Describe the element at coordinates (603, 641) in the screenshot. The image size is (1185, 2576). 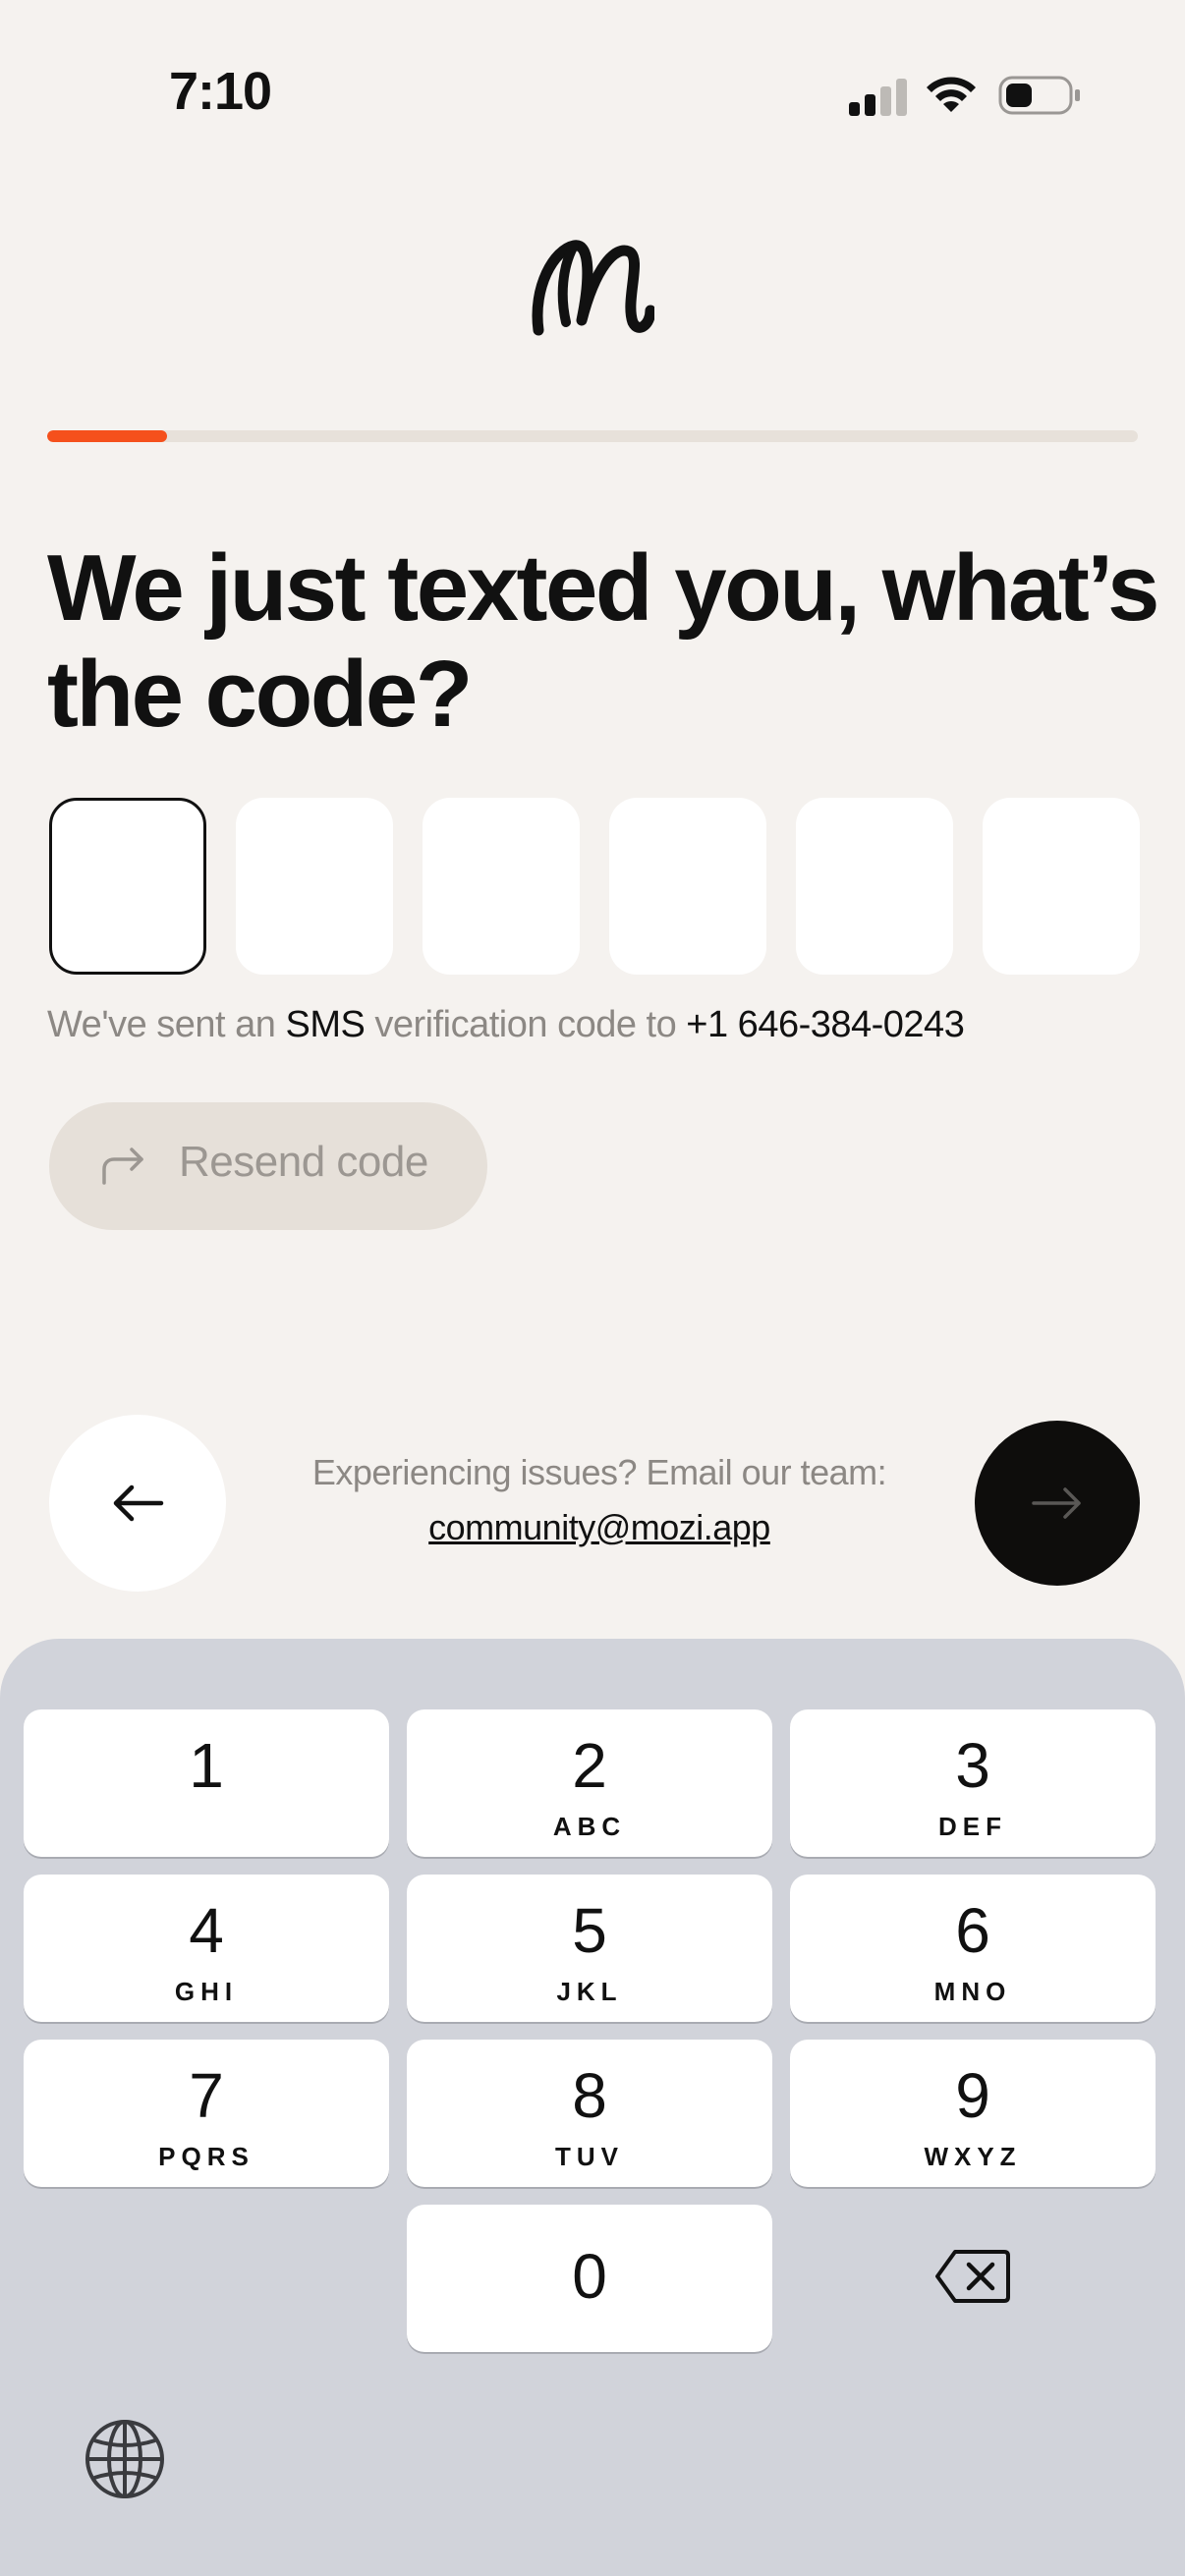
I see `page-title: We just texted you, what’s the code?` at that location.